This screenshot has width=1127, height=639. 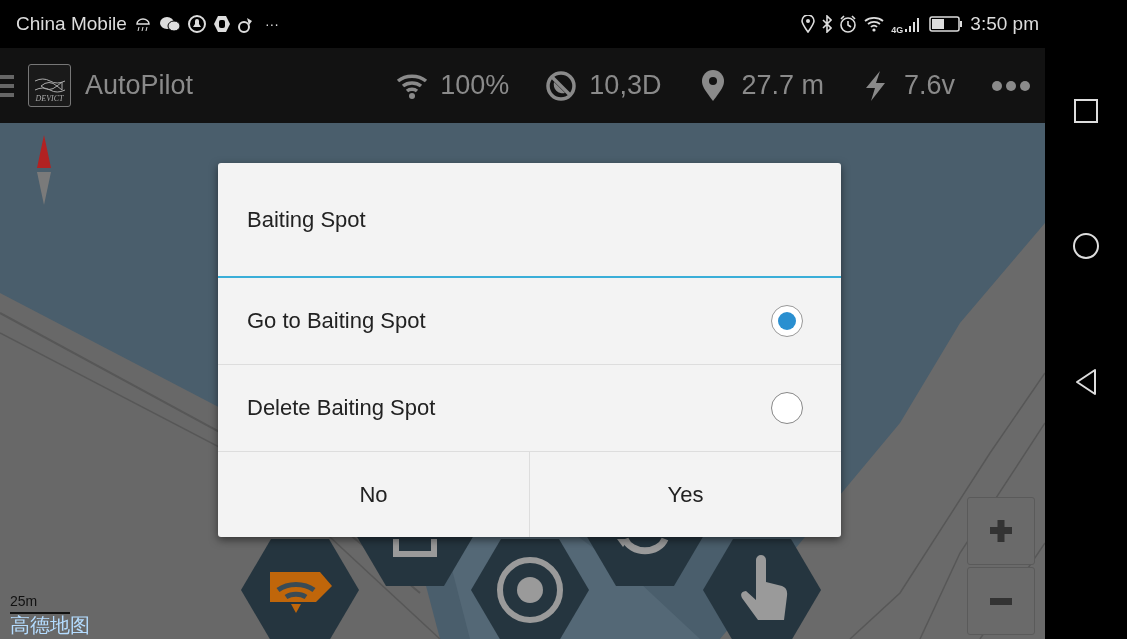 What do you see at coordinates (169, 24) in the screenshot?
I see `chat-icon` at bounding box center [169, 24].